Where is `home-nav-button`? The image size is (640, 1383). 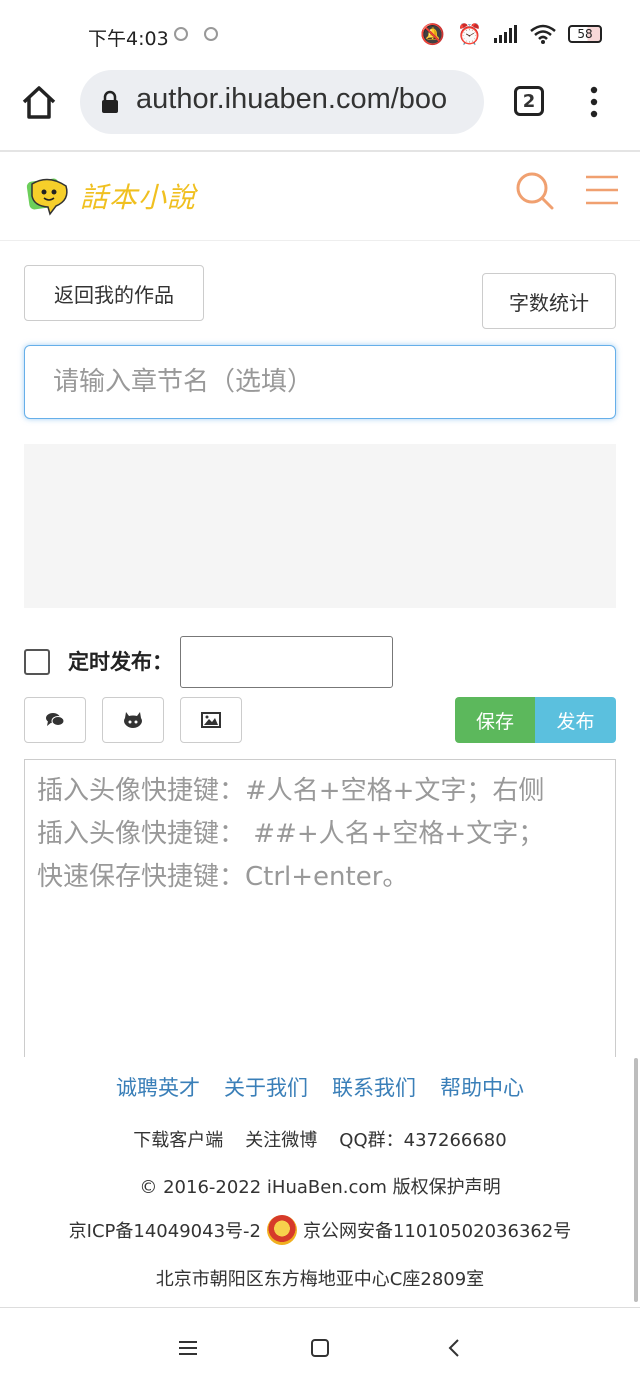
home-nav-button is located at coordinates (320, 1348).